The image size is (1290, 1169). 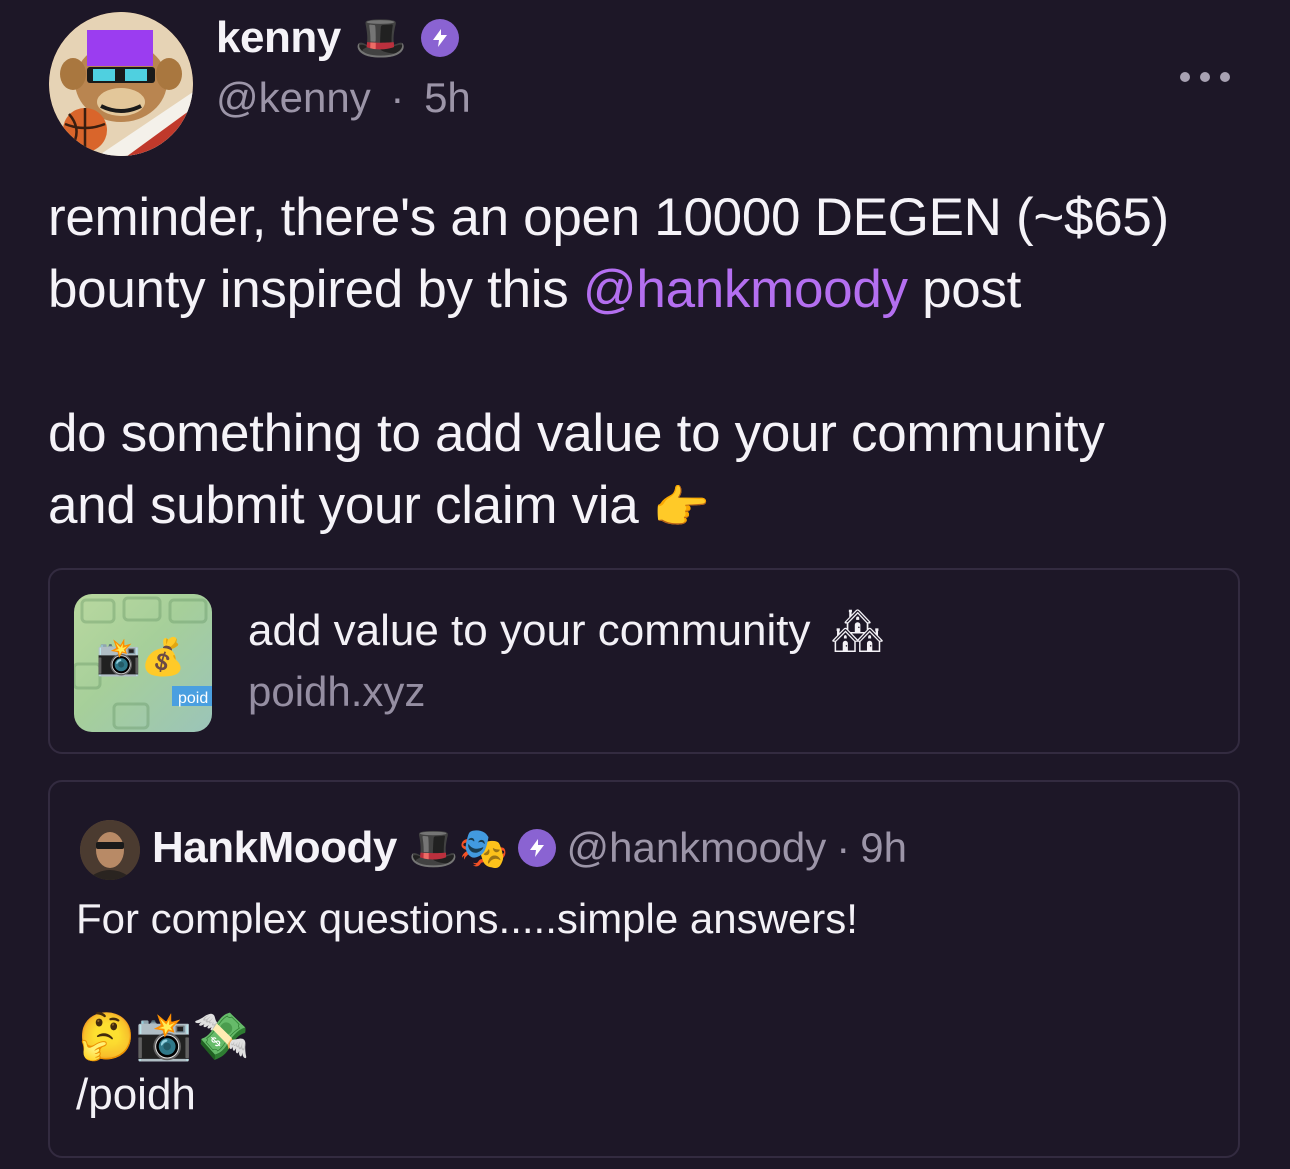 I want to click on embed-title: add value to your community, so click(x=529, y=630).